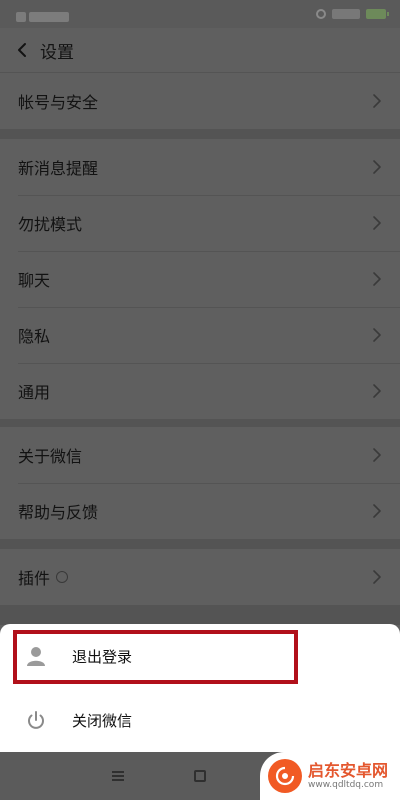 The image size is (400, 800). Describe the element at coordinates (58, 102) in the screenshot. I see `settings-item-label: 帐号与安全` at that location.